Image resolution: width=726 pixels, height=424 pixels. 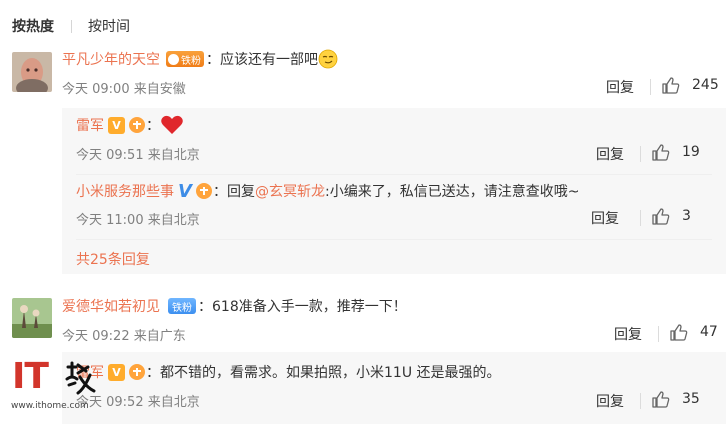 I want to click on like-button: 3, so click(x=671, y=216).